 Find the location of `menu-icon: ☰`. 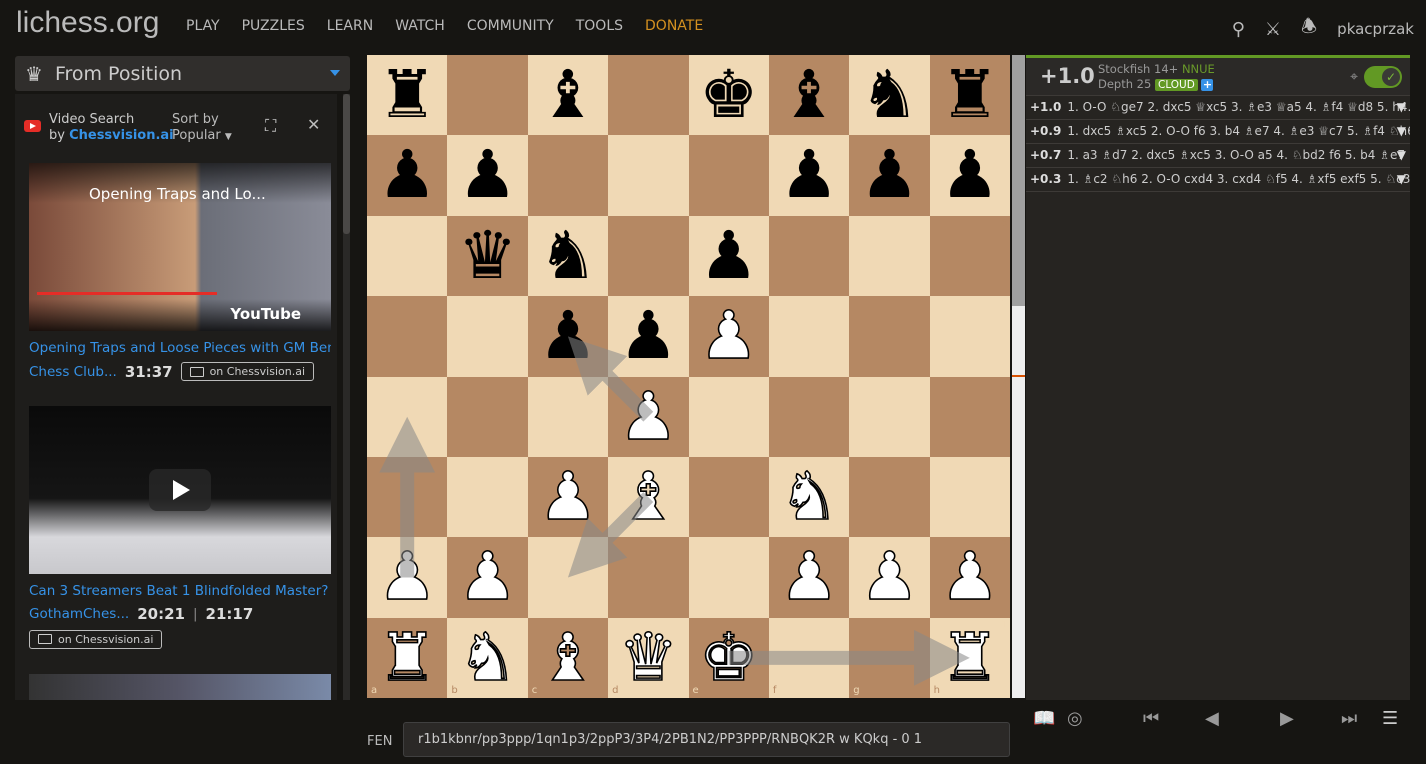

menu-icon: ☰ is located at coordinates (1390, 718).